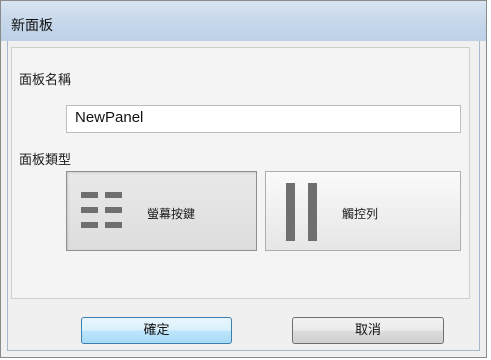 The height and width of the screenshot is (360, 491). Describe the element at coordinates (32, 26) in the screenshot. I see `window-title: 新面板` at that location.